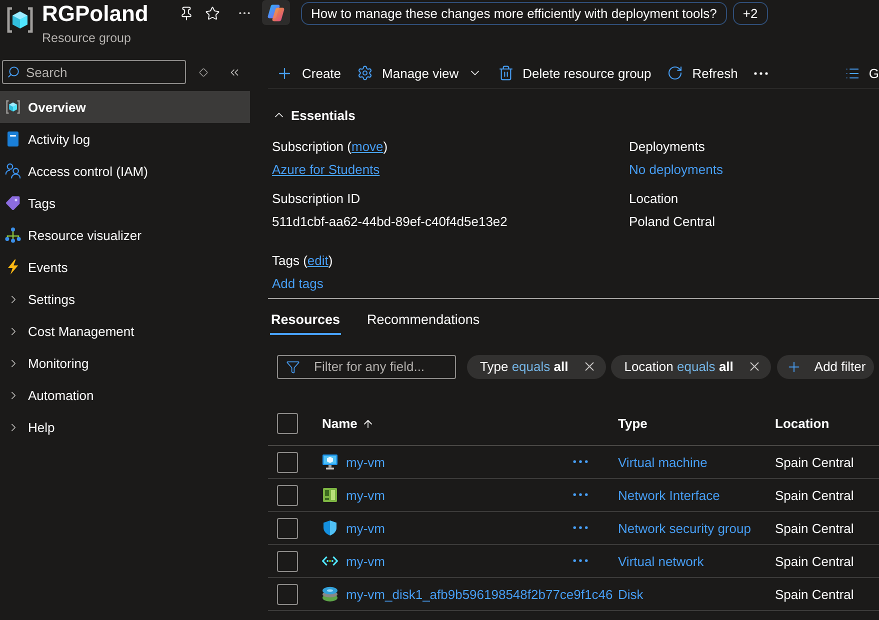 The height and width of the screenshot is (620, 879). Describe the element at coordinates (125, 235) in the screenshot. I see `sidebar-item: Resource visualizer` at that location.